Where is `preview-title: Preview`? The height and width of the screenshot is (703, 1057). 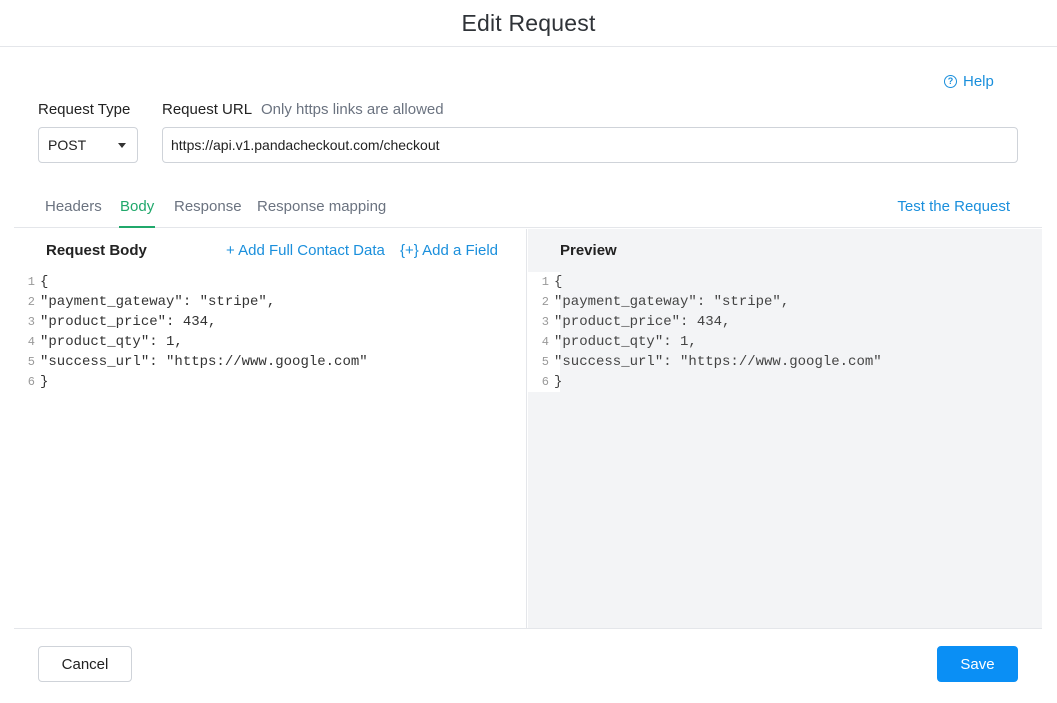
preview-title: Preview is located at coordinates (588, 250).